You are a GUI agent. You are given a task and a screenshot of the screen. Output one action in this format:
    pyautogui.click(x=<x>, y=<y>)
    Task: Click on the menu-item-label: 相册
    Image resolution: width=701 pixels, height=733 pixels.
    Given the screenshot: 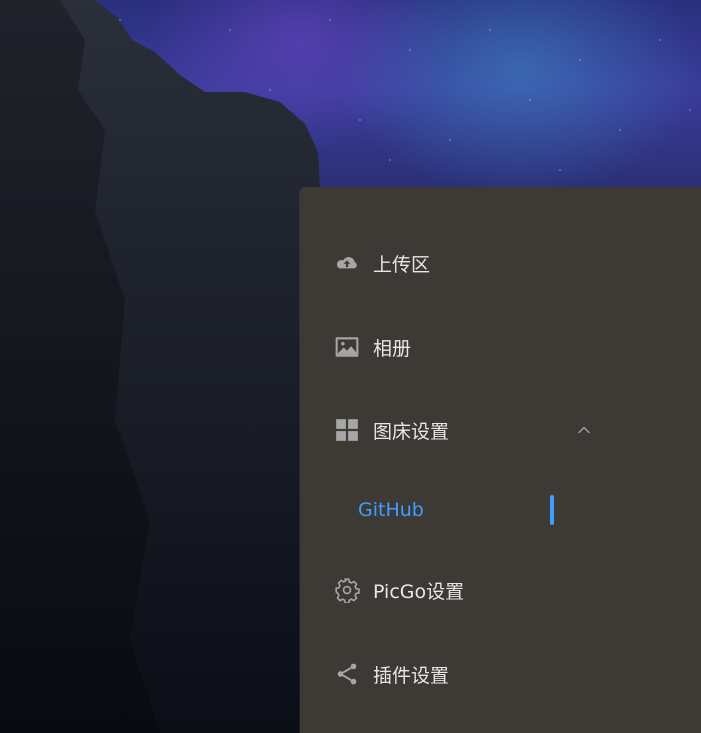 What is the action you would take?
    pyautogui.click(x=392, y=348)
    